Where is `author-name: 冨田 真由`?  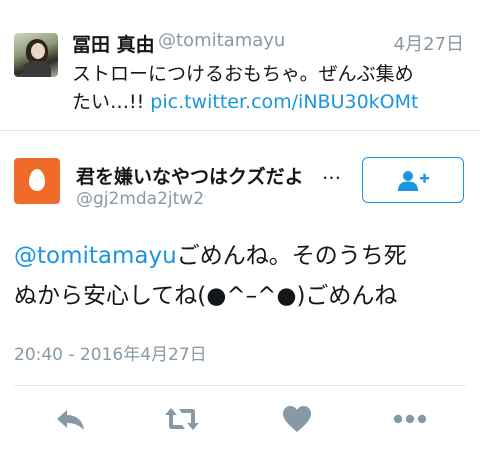 author-name: 冨田 真由 is located at coordinates (113, 43).